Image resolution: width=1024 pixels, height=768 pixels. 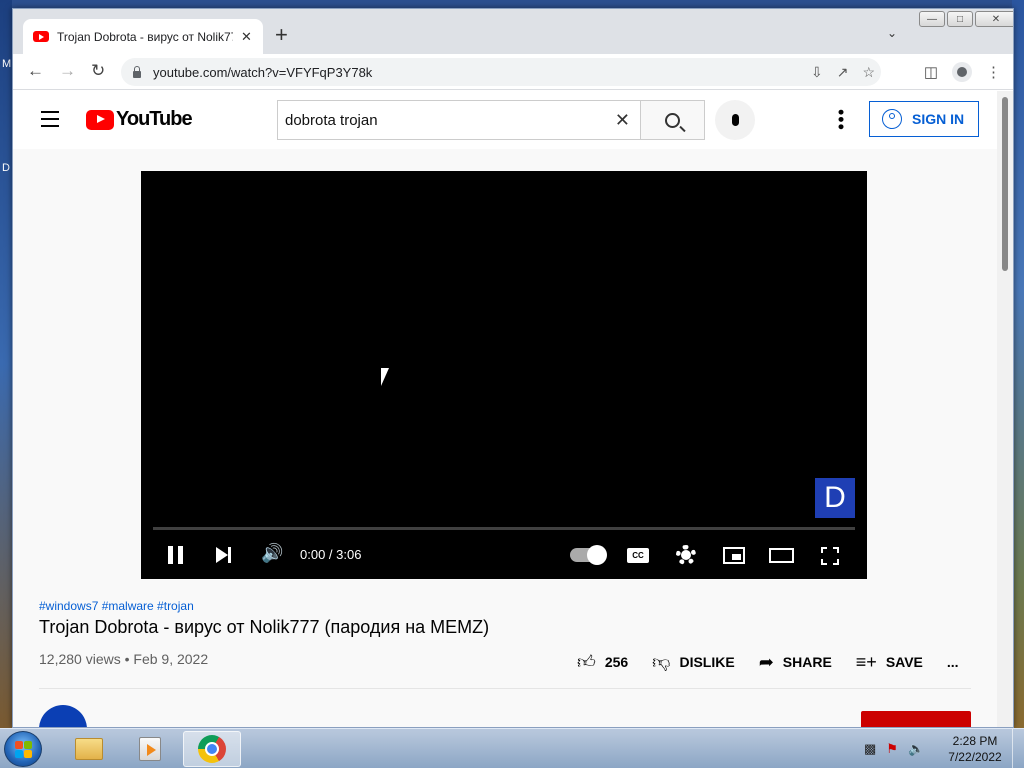 I want to click on divider, so click(x=505, y=688).